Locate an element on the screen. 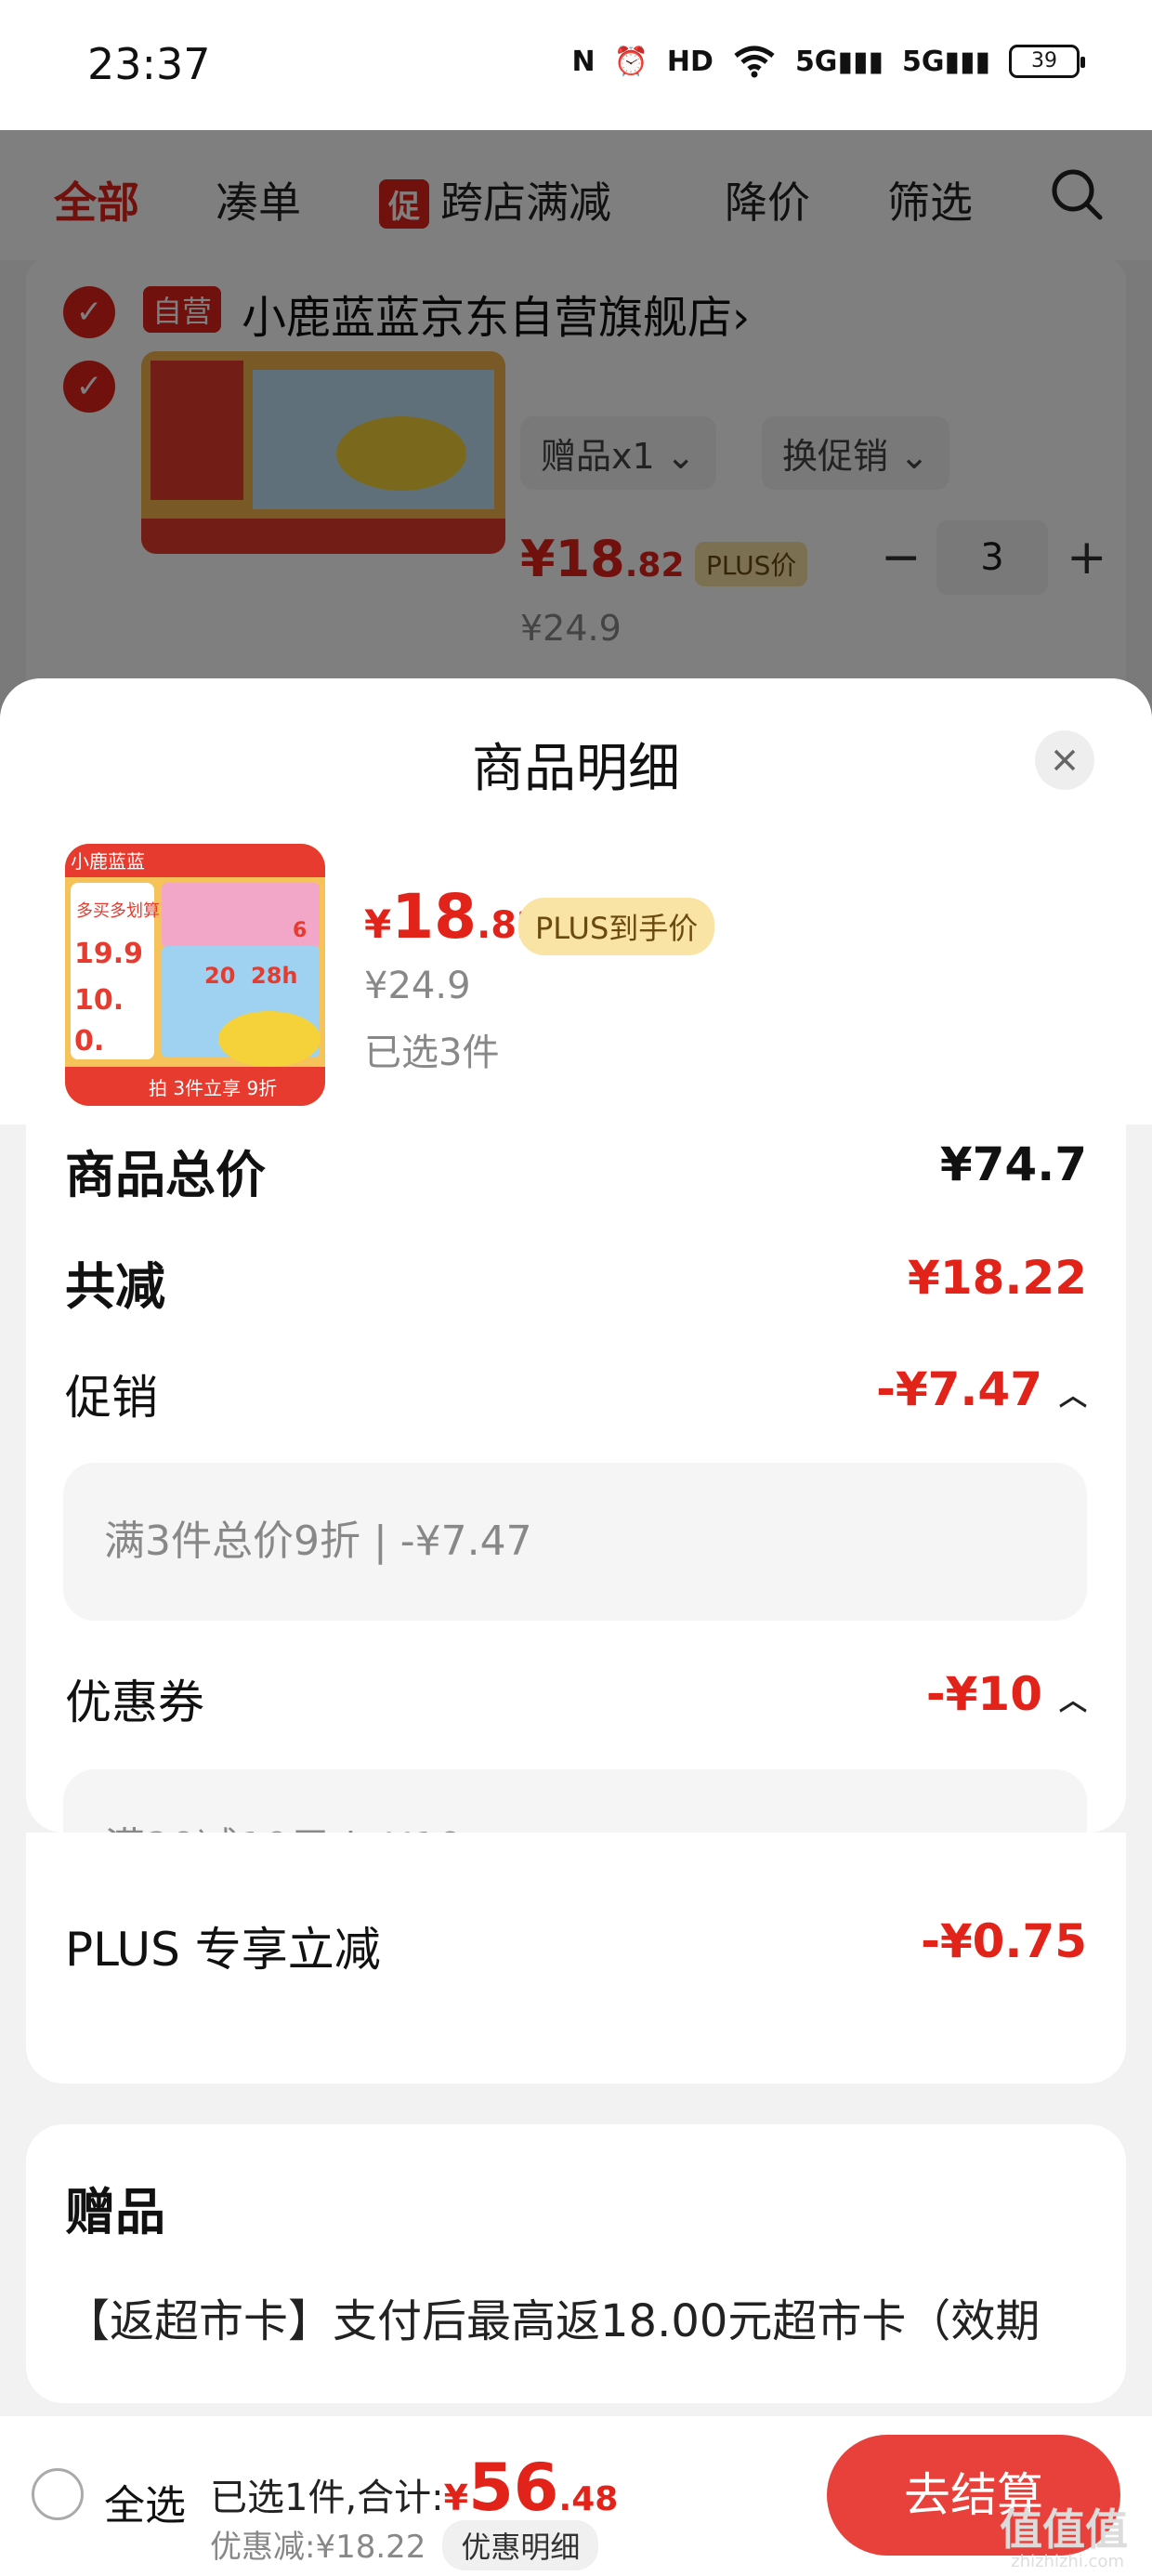  sheet-title: 商品明细 is located at coordinates (576, 769).